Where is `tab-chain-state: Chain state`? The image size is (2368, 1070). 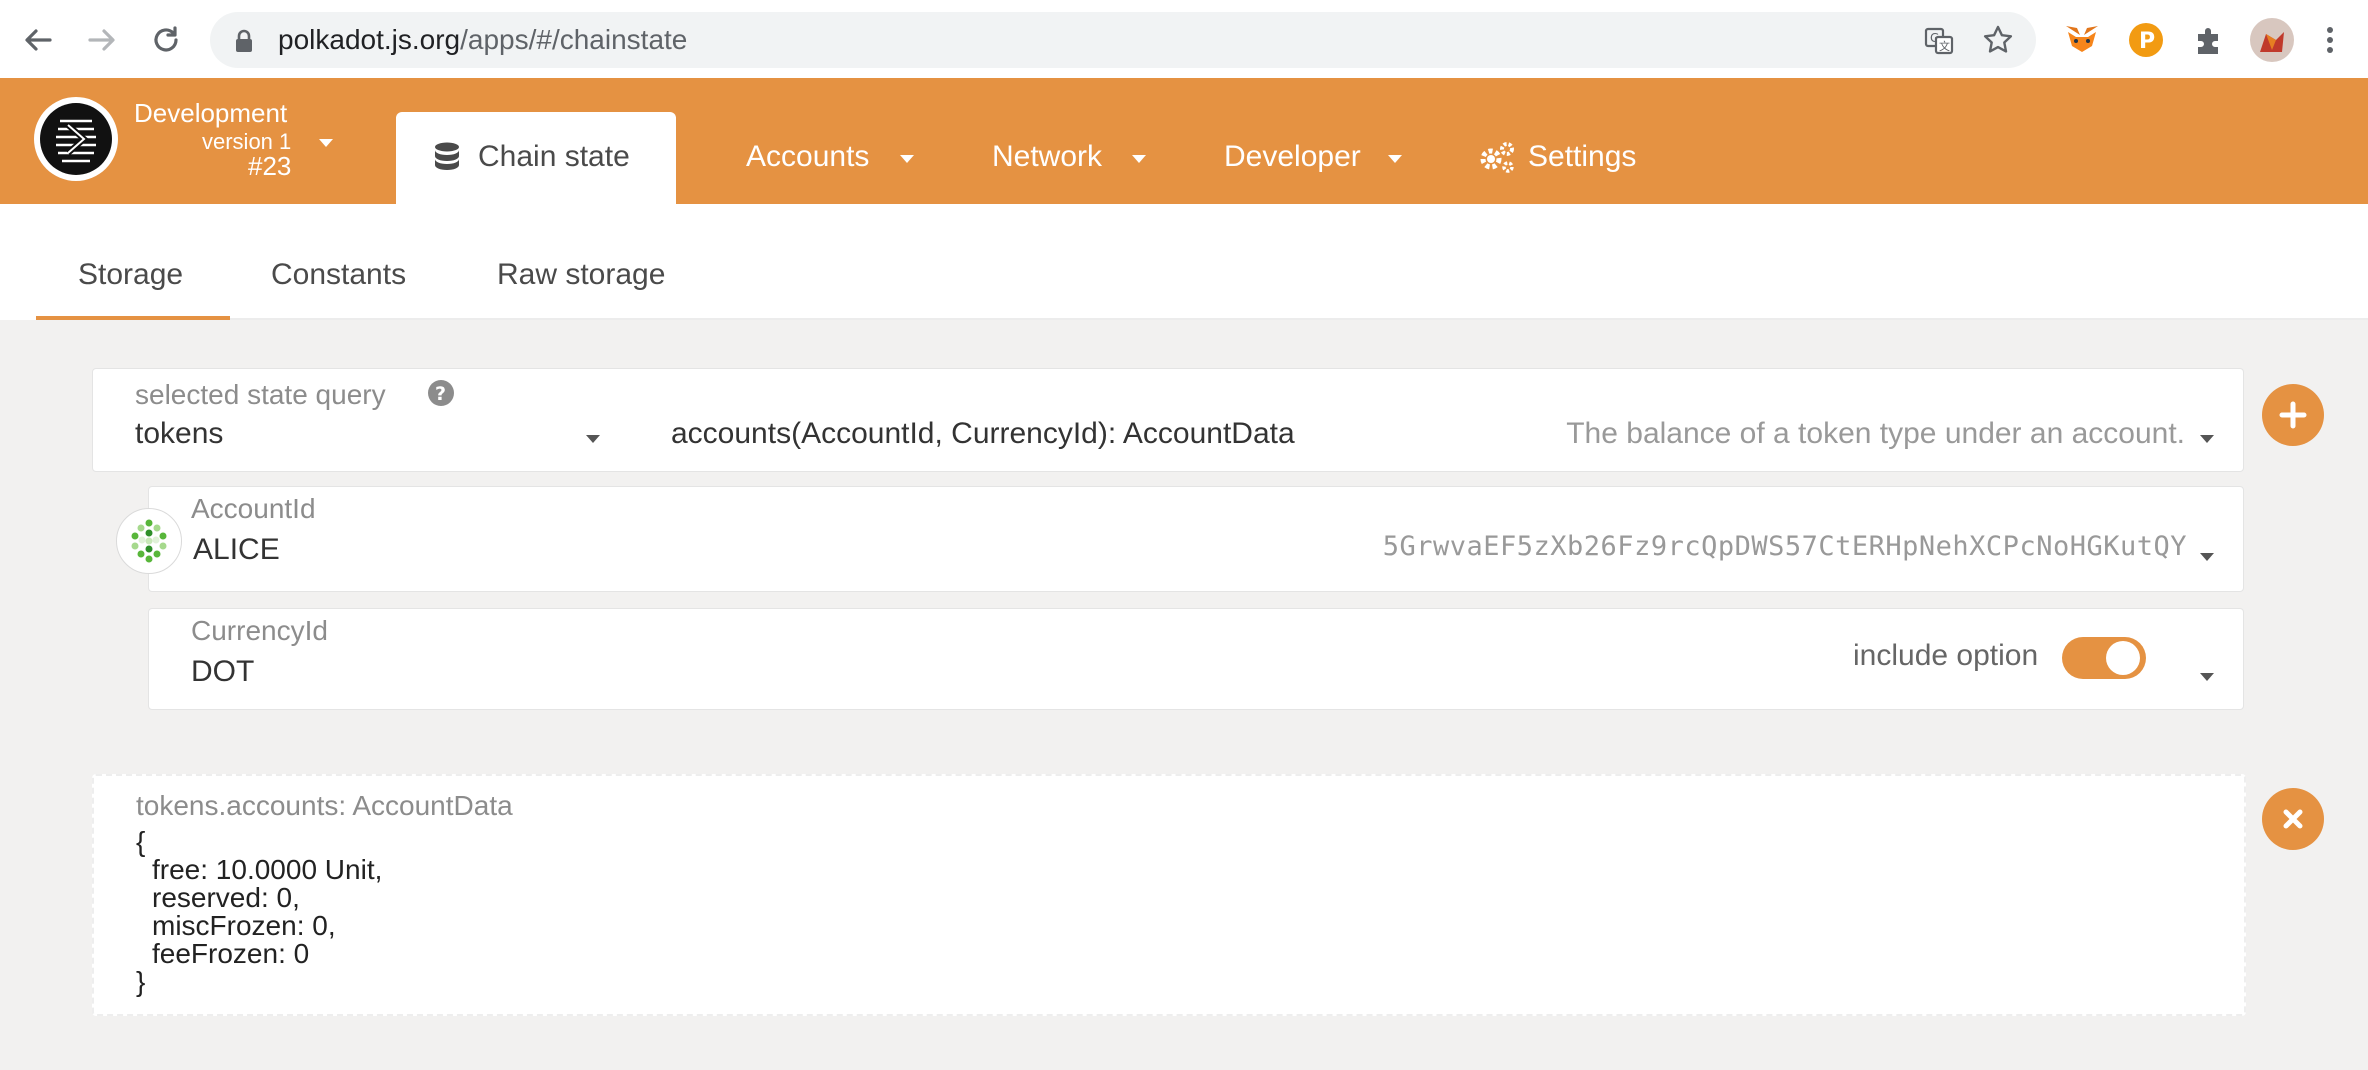
tab-chain-state: Chain state is located at coordinates (536, 158).